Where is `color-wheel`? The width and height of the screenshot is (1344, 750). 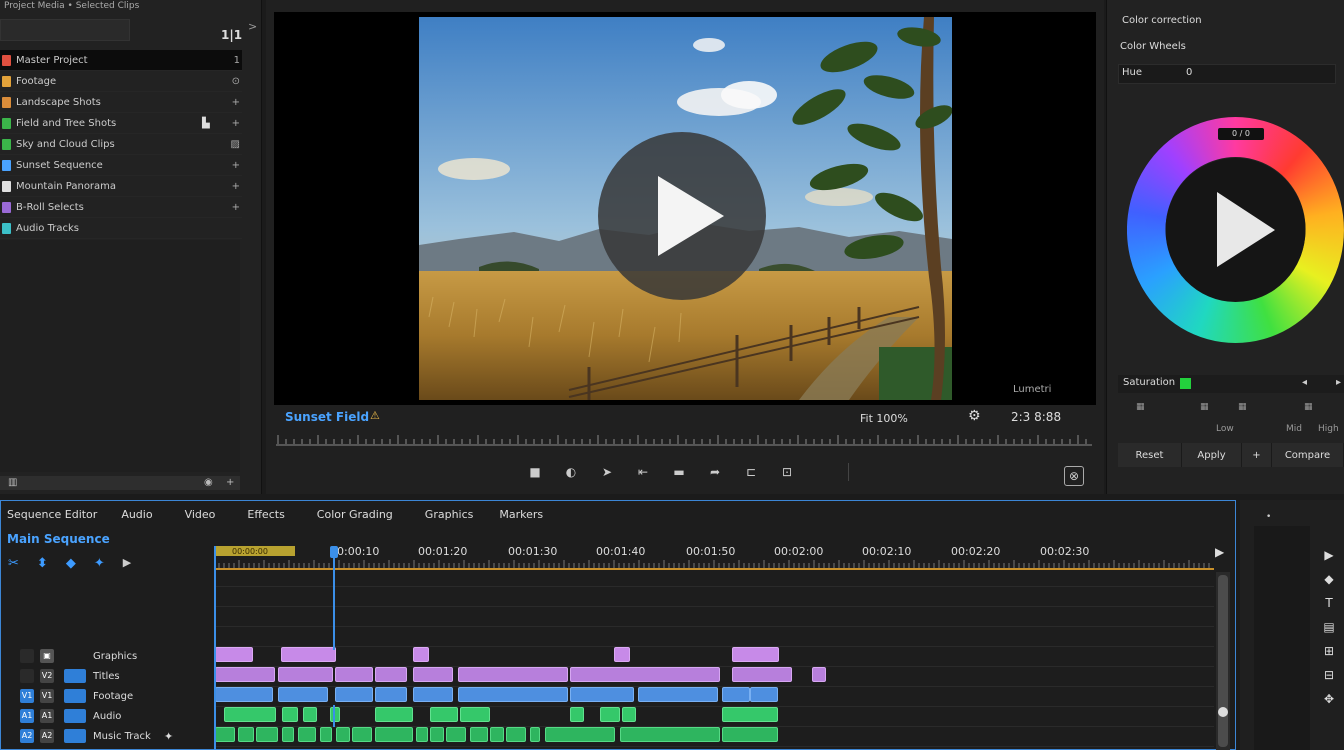 color-wheel is located at coordinates (1235, 230).